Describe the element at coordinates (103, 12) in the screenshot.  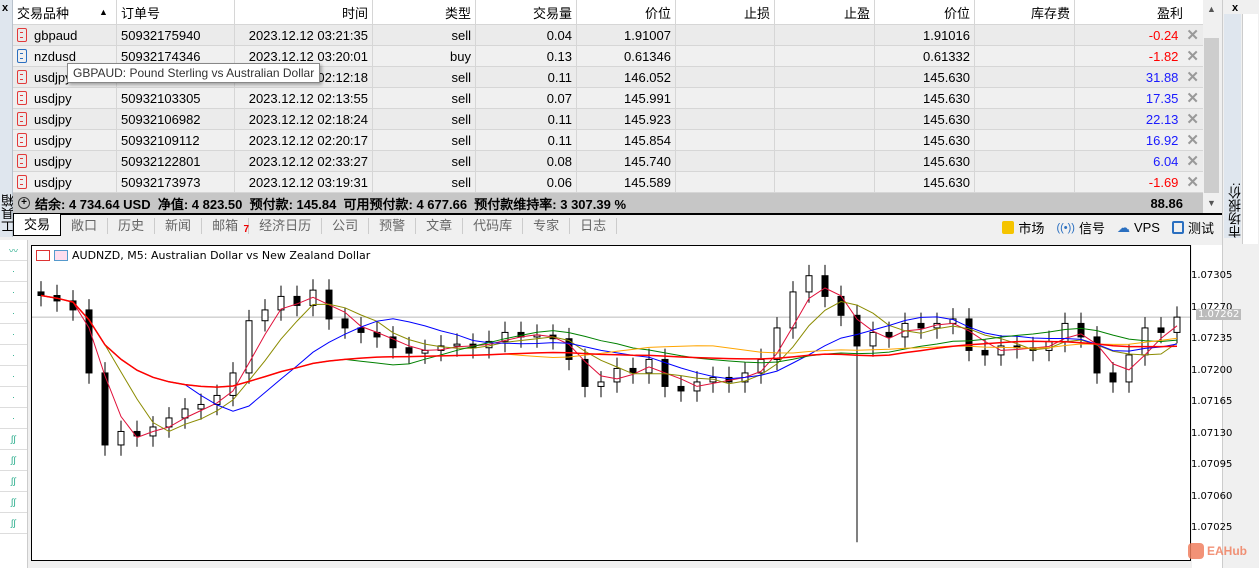
I see `sort-asc-icon: ▲` at that location.